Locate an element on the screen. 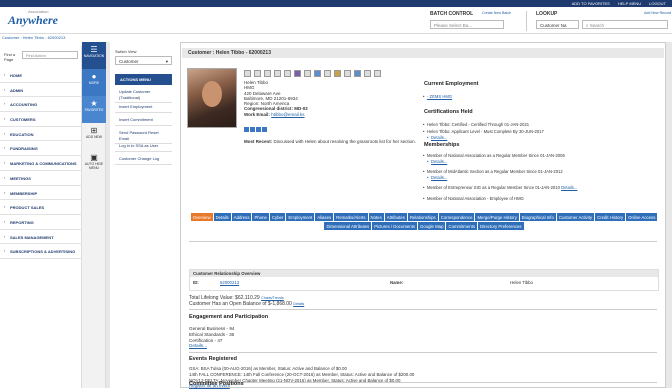 This screenshot has width=672, height=389. tab-dimensional: Dimensional Attributes is located at coordinates (348, 226).